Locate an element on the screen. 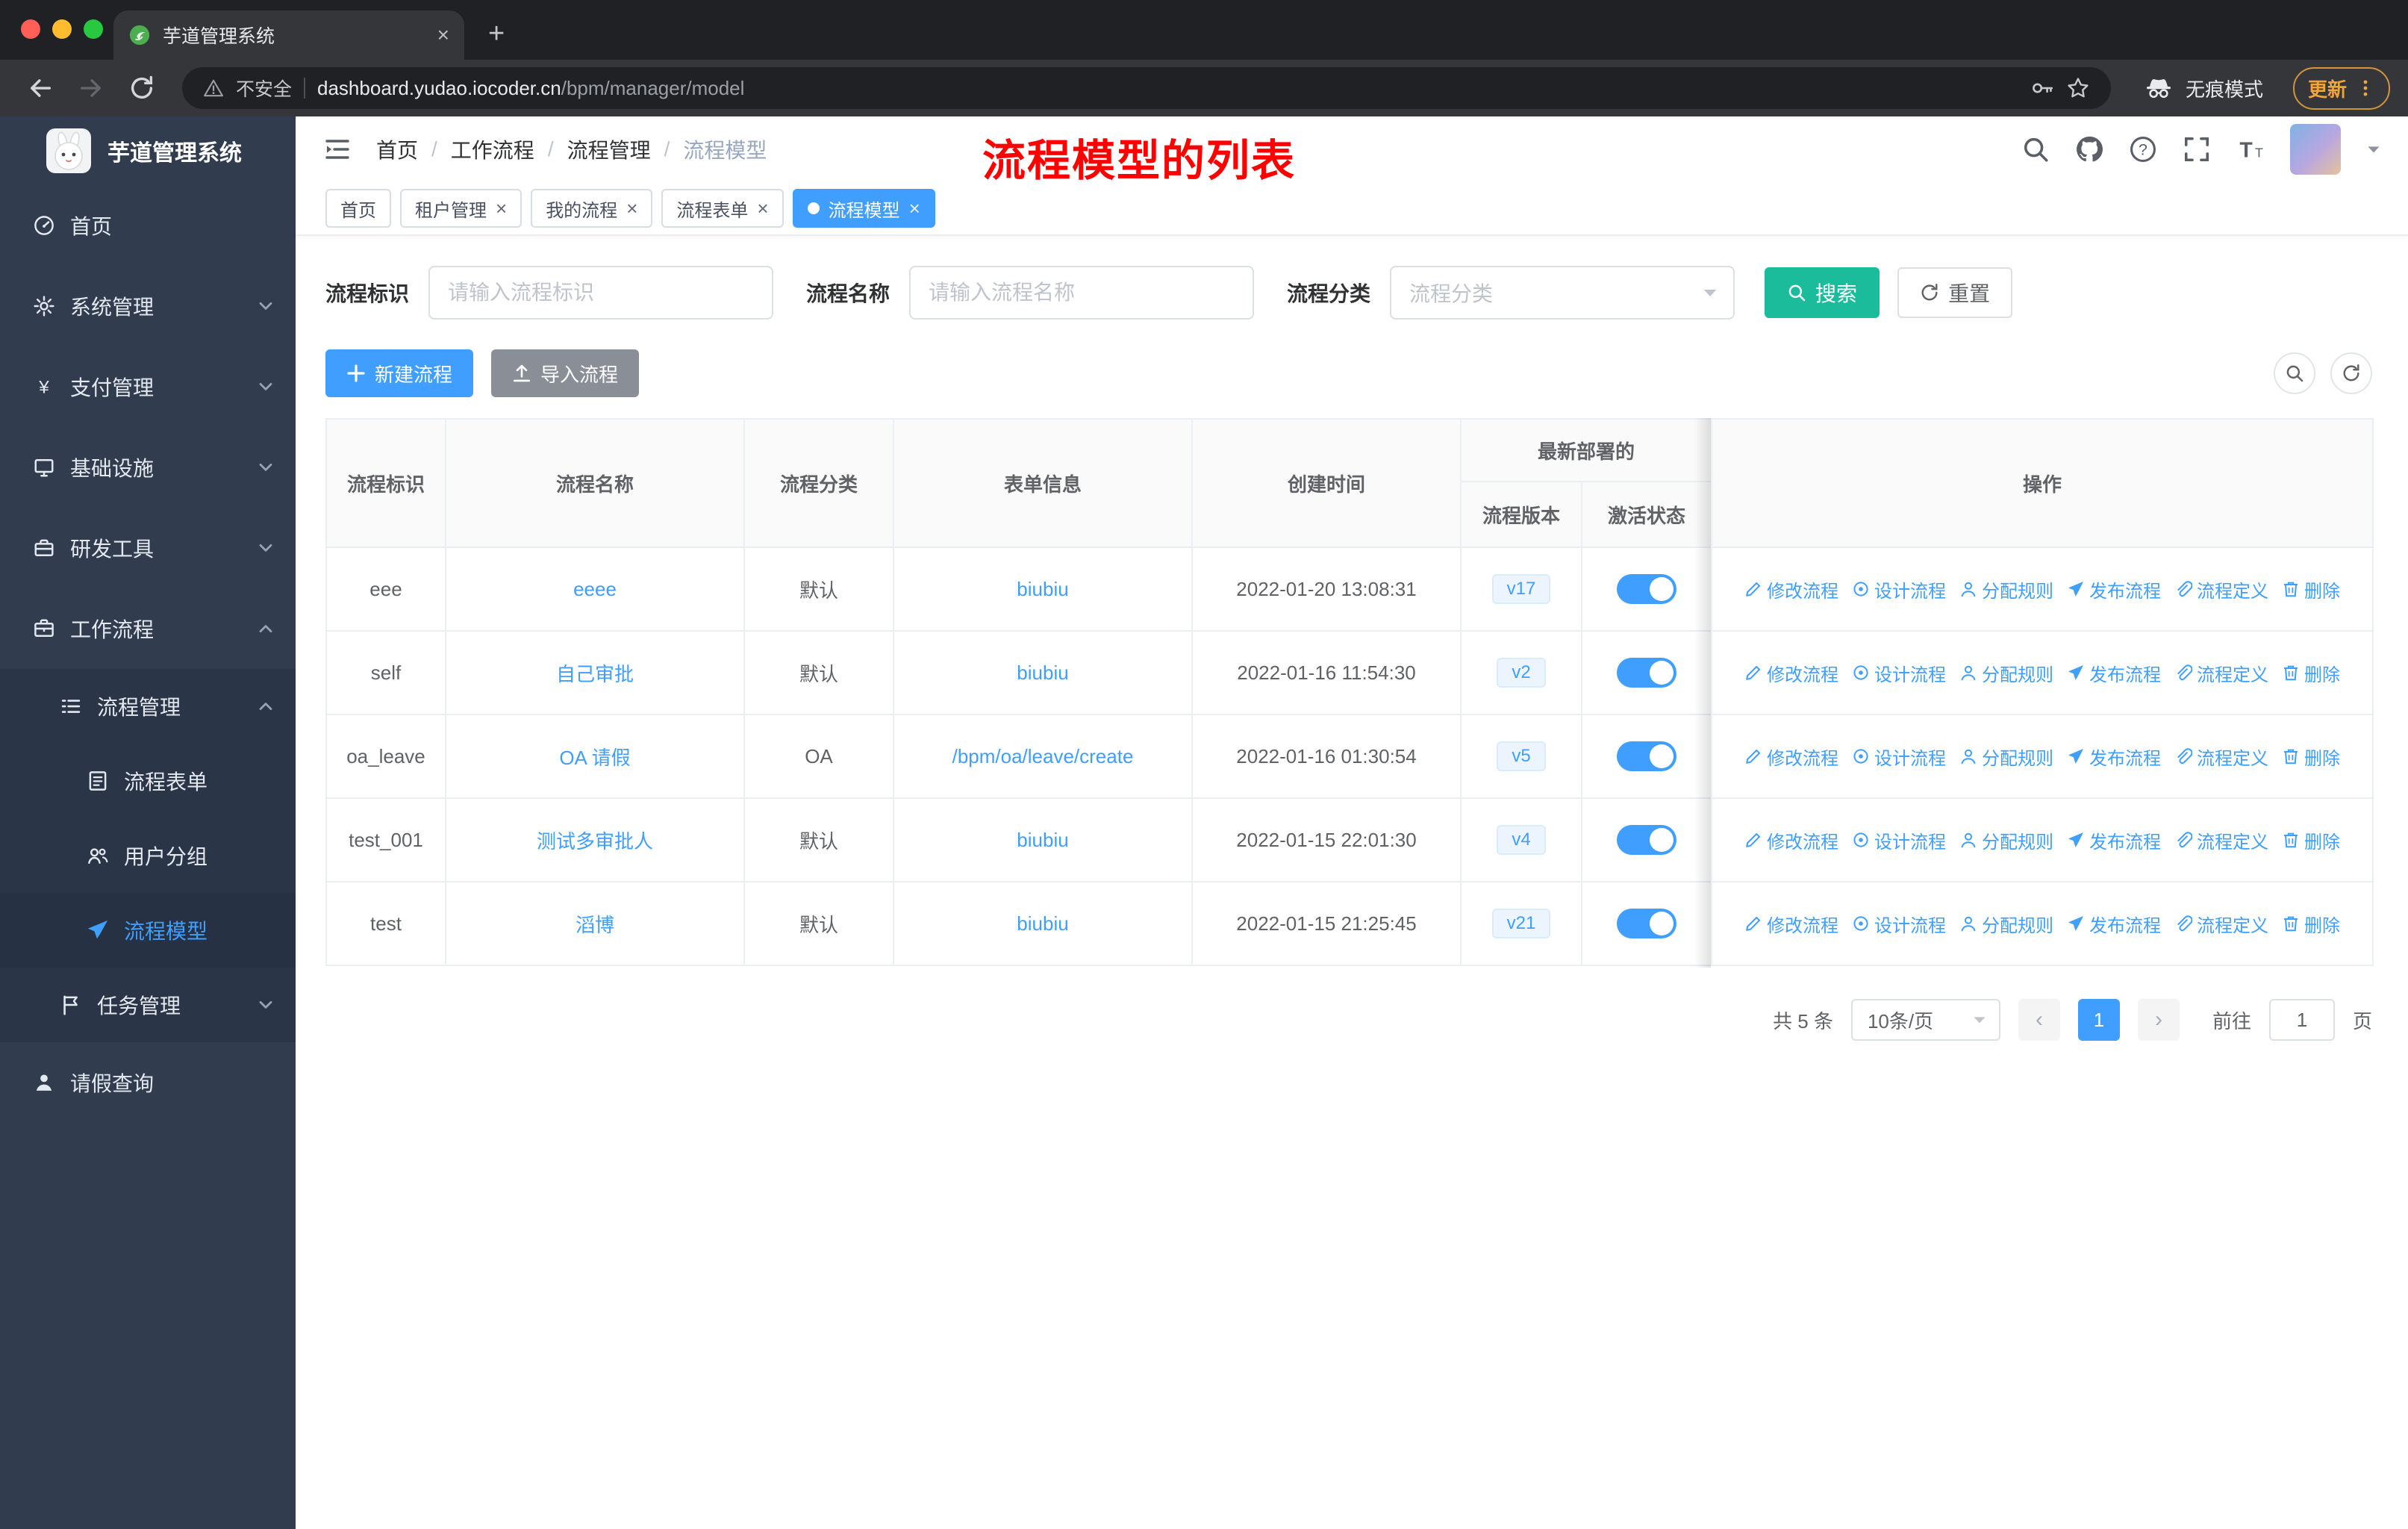 The width and height of the screenshot is (2408, 1529). process-id-input is located at coordinates (601, 293).